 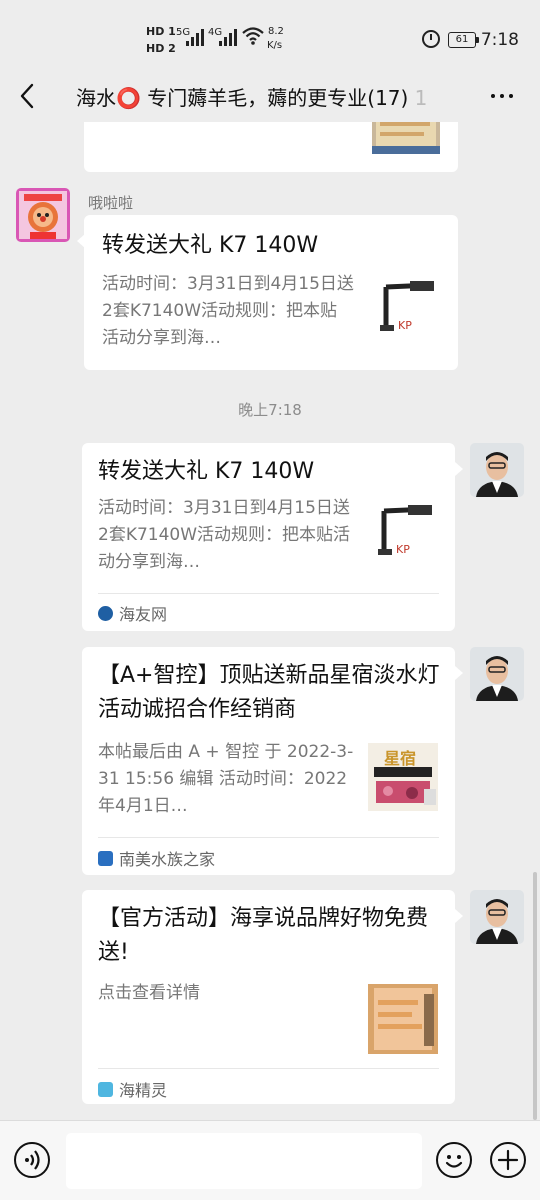 I want to click on link-card: 【官方活动】海享说品牌好物免费送! 点击查看详情 海精灵, so click(x=268, y=997).